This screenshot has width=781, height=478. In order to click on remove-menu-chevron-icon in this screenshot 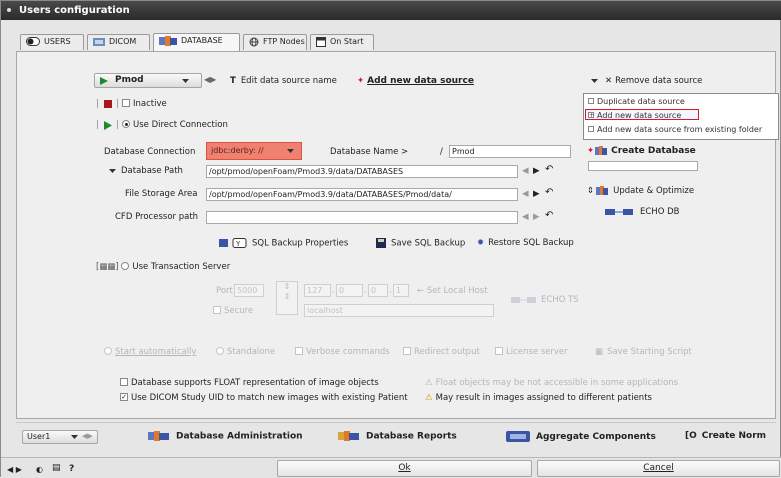, I will do `click(594, 81)`.